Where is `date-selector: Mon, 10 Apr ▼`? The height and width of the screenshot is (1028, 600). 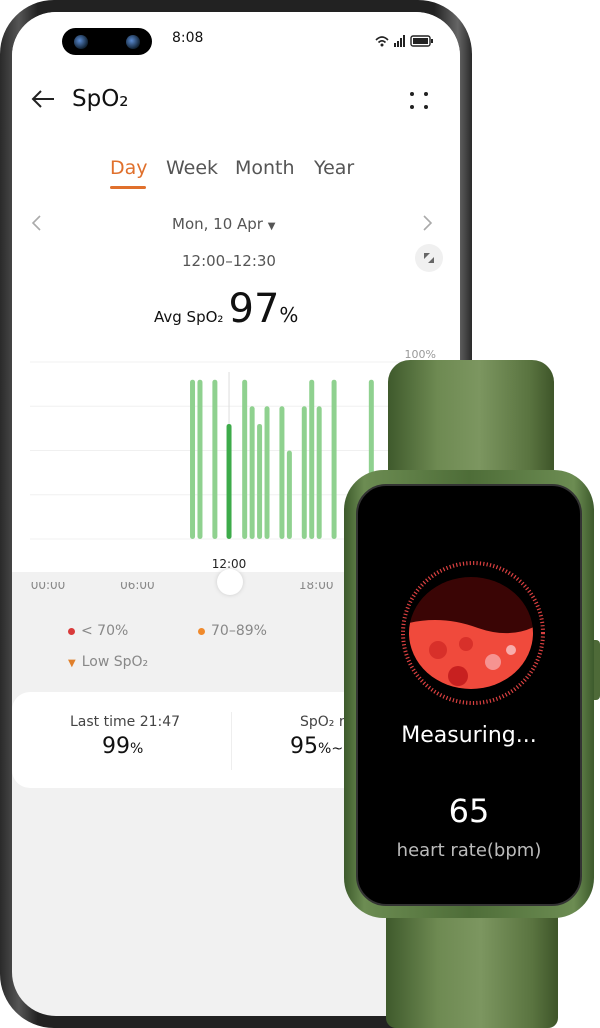 date-selector: Mon, 10 Apr ▼ is located at coordinates (223, 224).